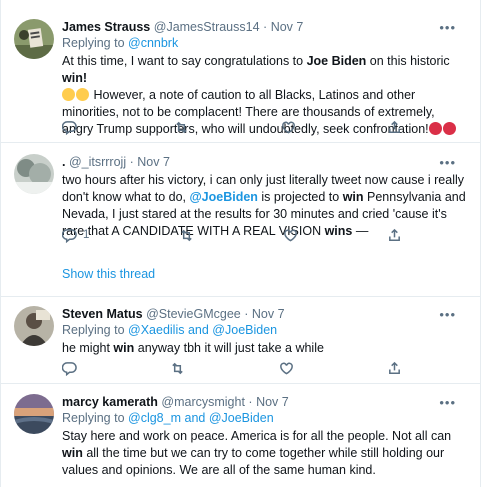 This screenshot has width=481, height=487. What do you see at coordinates (102, 314) in the screenshot?
I see `author-name: Steven Matus` at bounding box center [102, 314].